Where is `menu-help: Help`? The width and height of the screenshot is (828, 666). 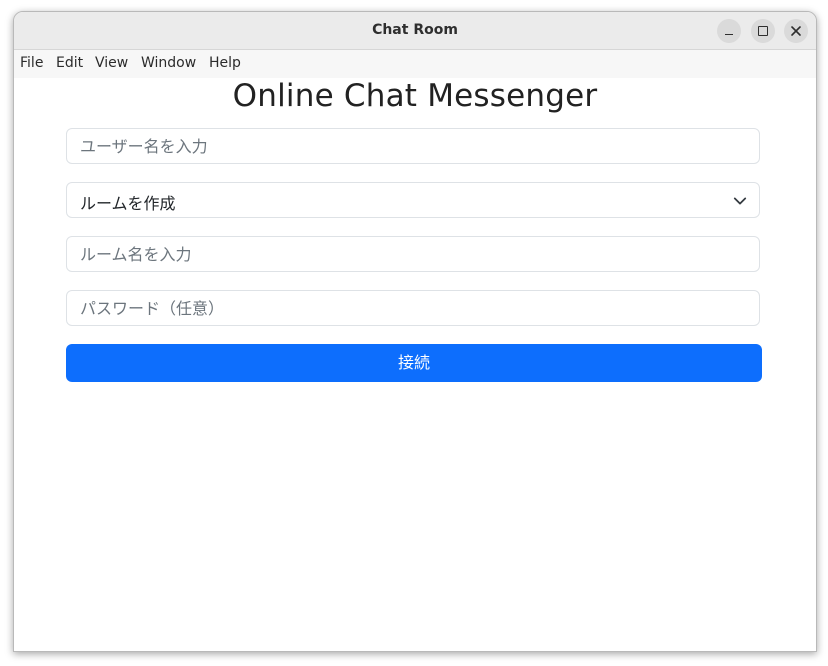 menu-help: Help is located at coordinates (225, 63).